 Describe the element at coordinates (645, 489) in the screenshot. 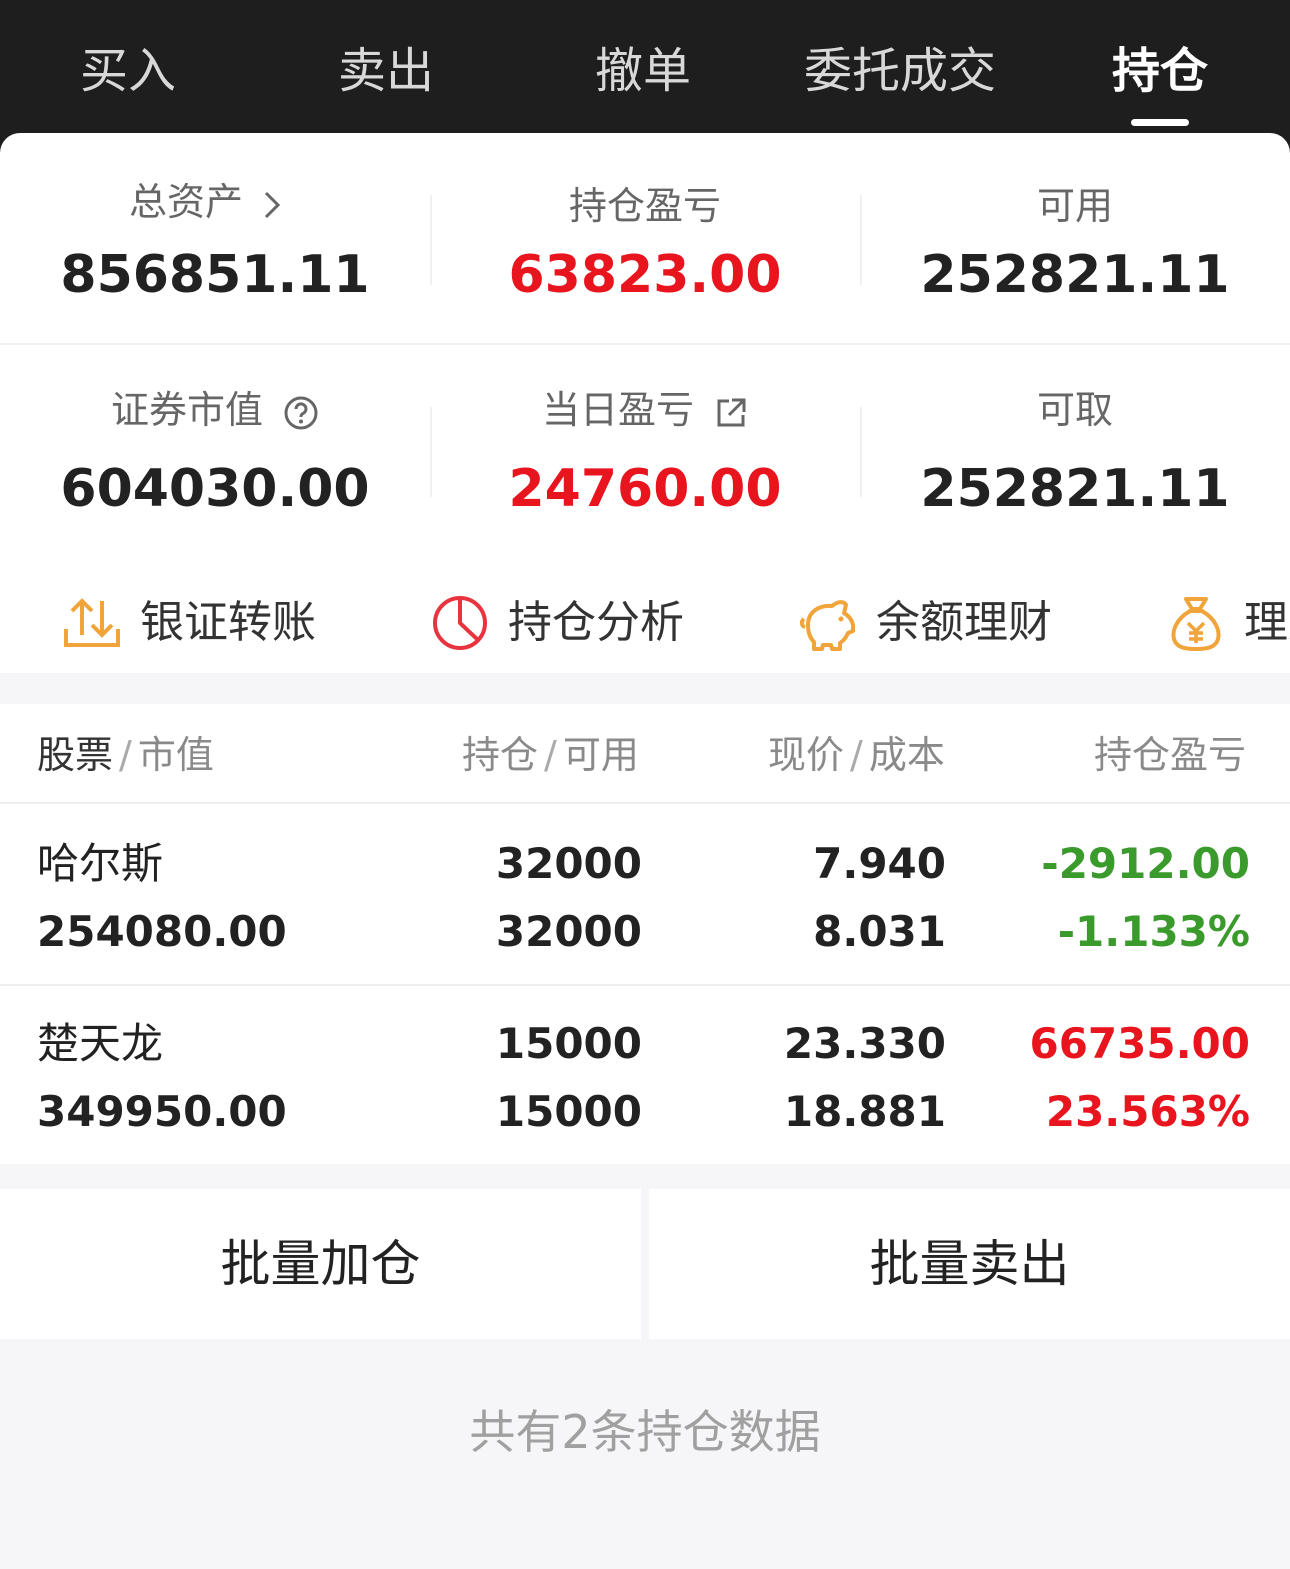

I see `daily-pnl-value: 24760.00` at that location.